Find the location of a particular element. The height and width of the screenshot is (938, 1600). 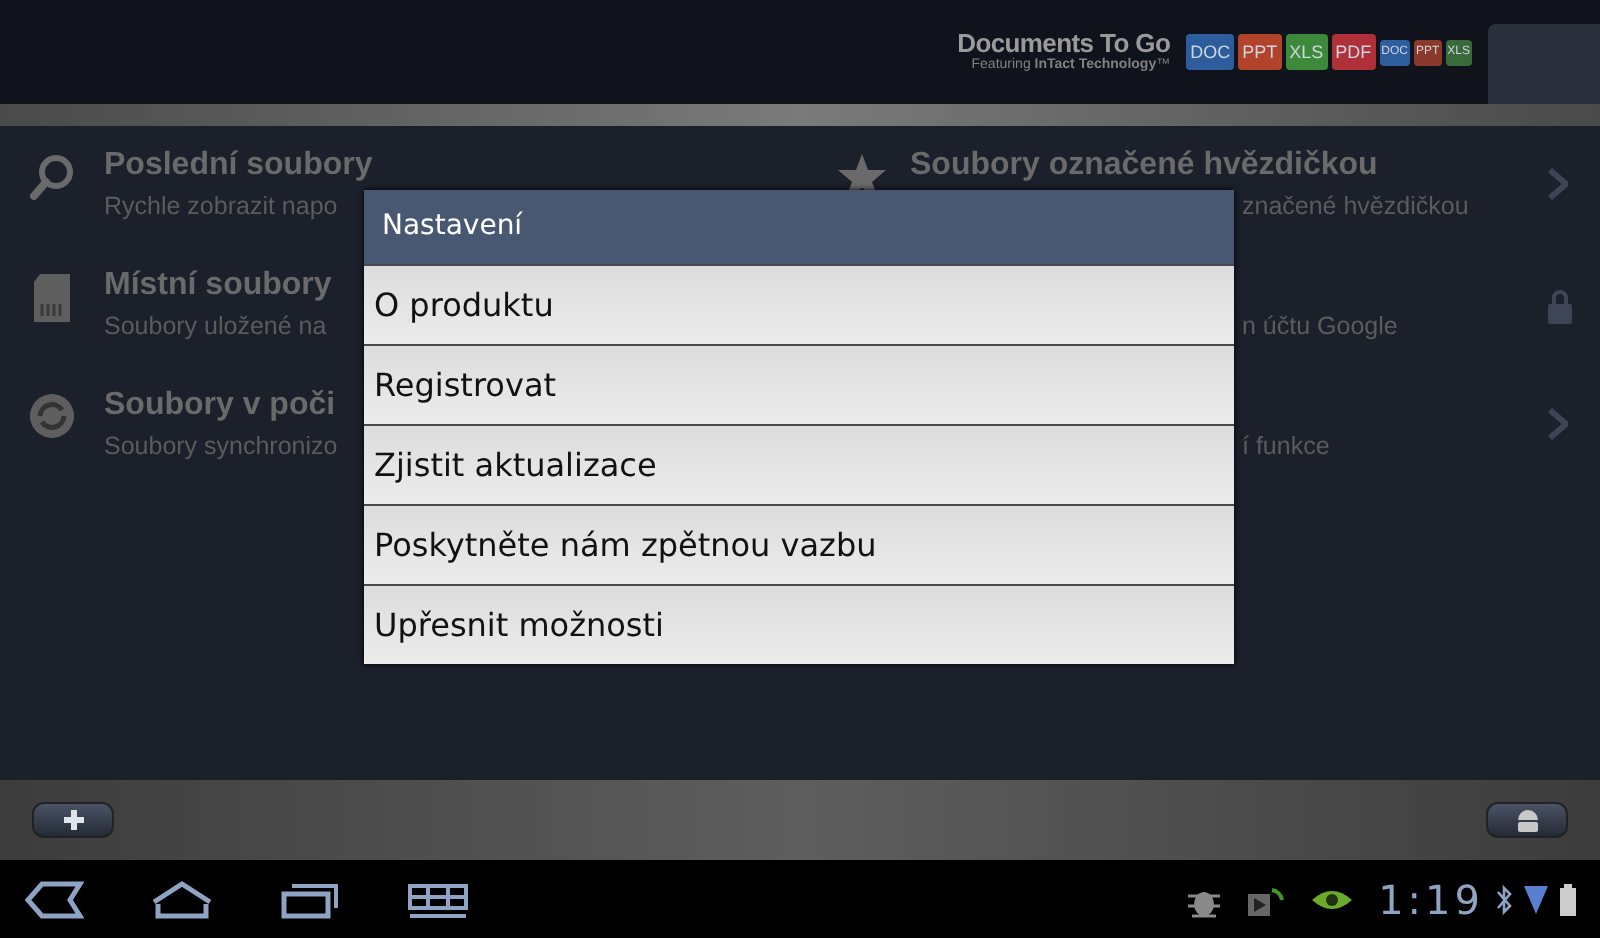

file-type-badge: PDF is located at coordinates (1353, 52).